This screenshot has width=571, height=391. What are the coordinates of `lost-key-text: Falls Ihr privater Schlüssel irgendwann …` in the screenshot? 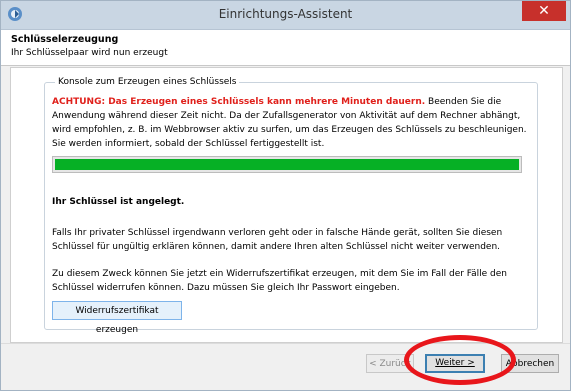 It's located at (277, 240).